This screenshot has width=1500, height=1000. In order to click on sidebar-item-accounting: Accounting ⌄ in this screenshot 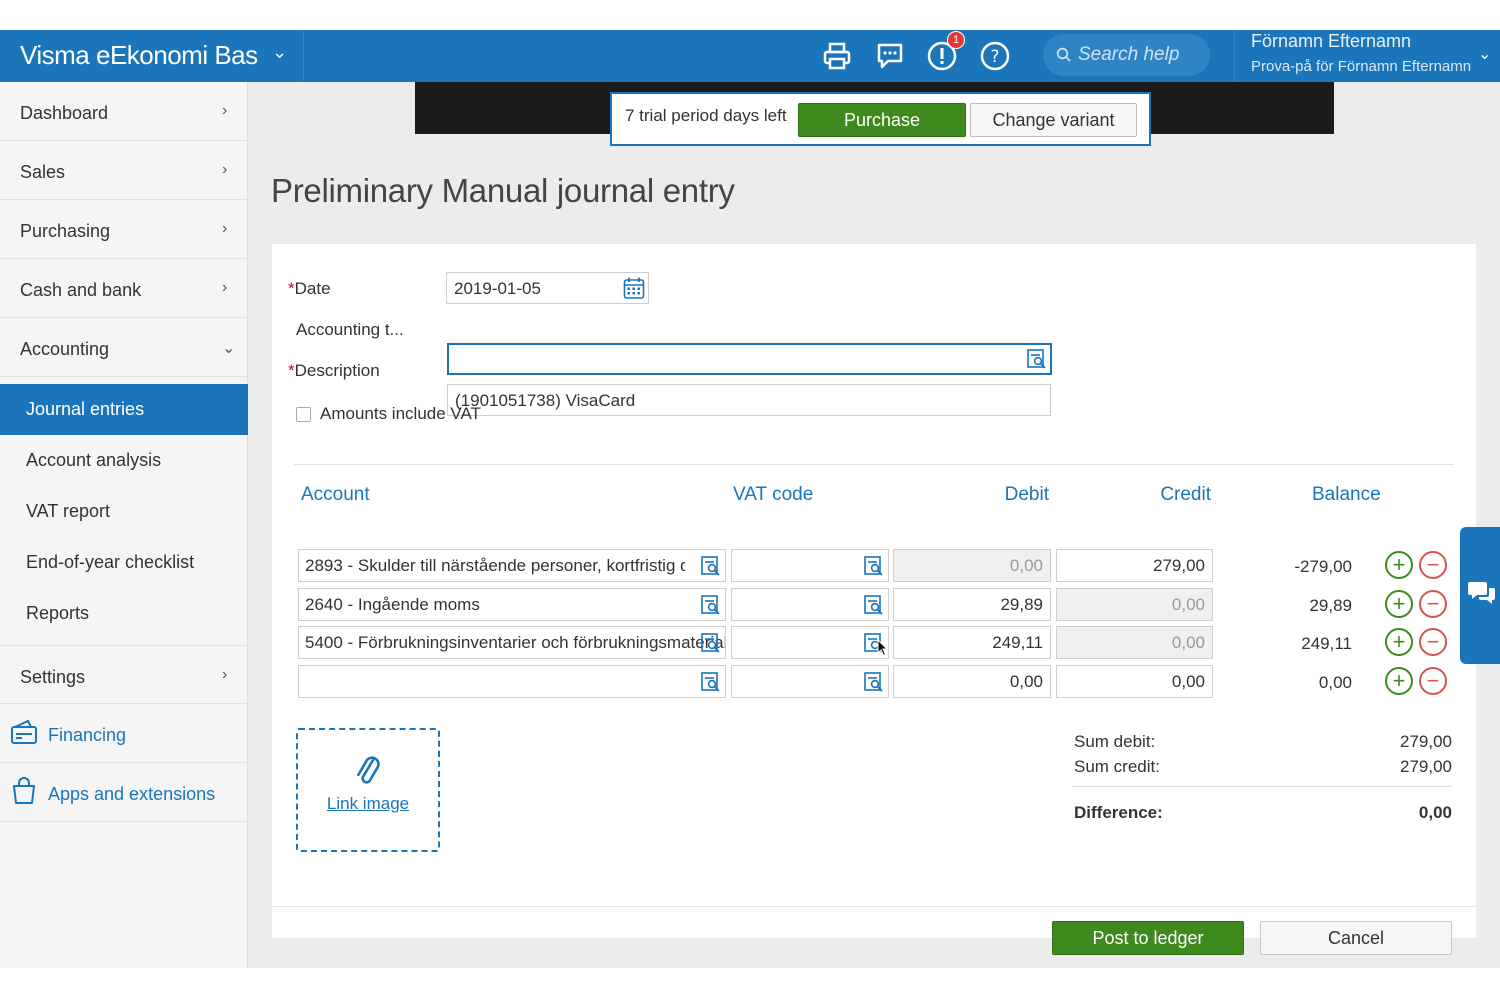, I will do `click(124, 347)`.